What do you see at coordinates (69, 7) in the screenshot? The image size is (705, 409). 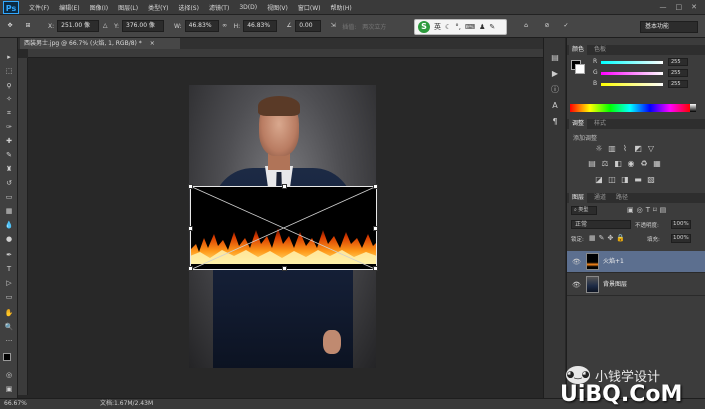 I see `menu-edit: 编辑(E)` at bounding box center [69, 7].